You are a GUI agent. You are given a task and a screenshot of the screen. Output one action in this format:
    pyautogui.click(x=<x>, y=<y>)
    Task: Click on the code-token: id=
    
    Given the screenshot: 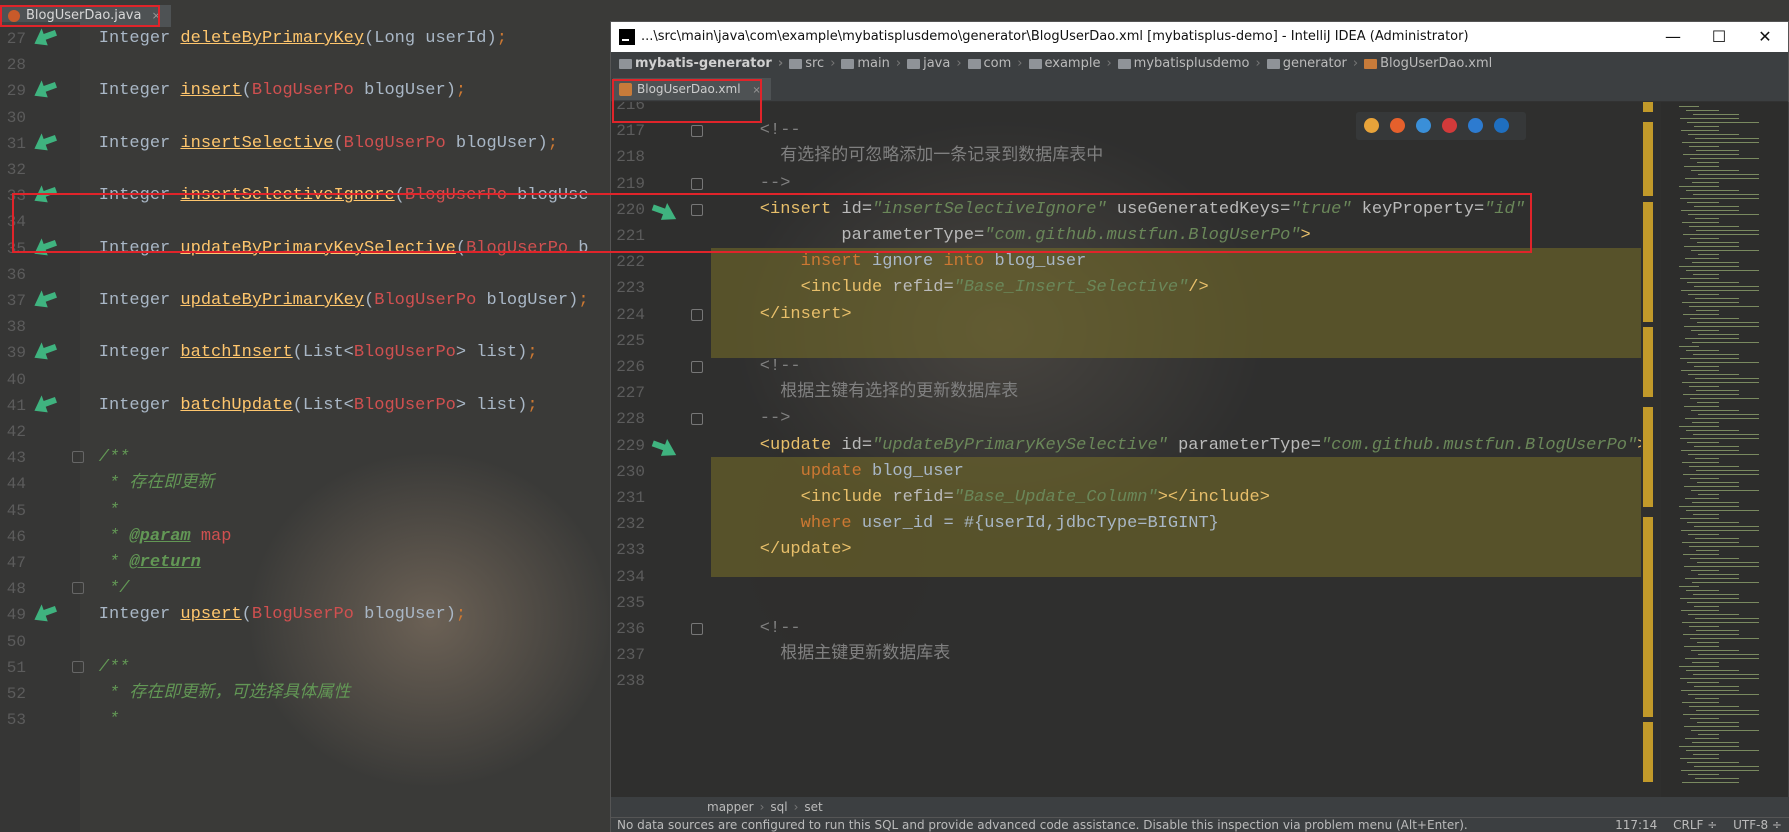 What is the action you would take?
    pyautogui.click(x=857, y=445)
    